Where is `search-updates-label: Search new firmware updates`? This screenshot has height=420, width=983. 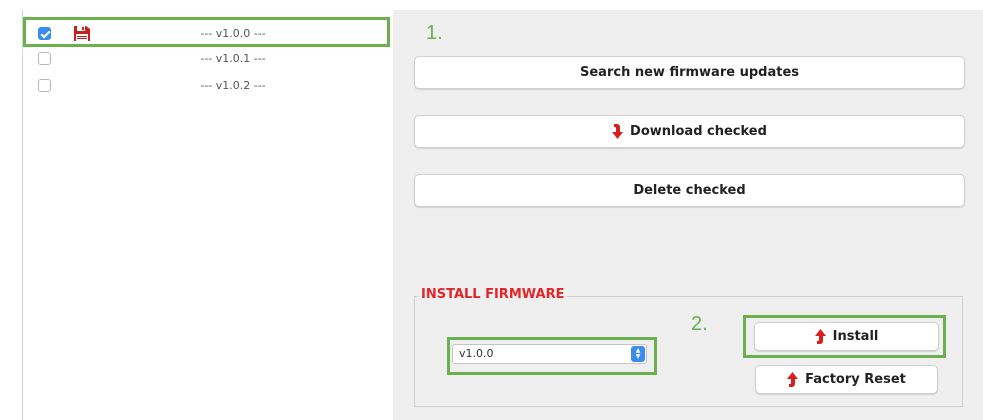
search-updates-label: Search new firmware updates is located at coordinates (689, 72).